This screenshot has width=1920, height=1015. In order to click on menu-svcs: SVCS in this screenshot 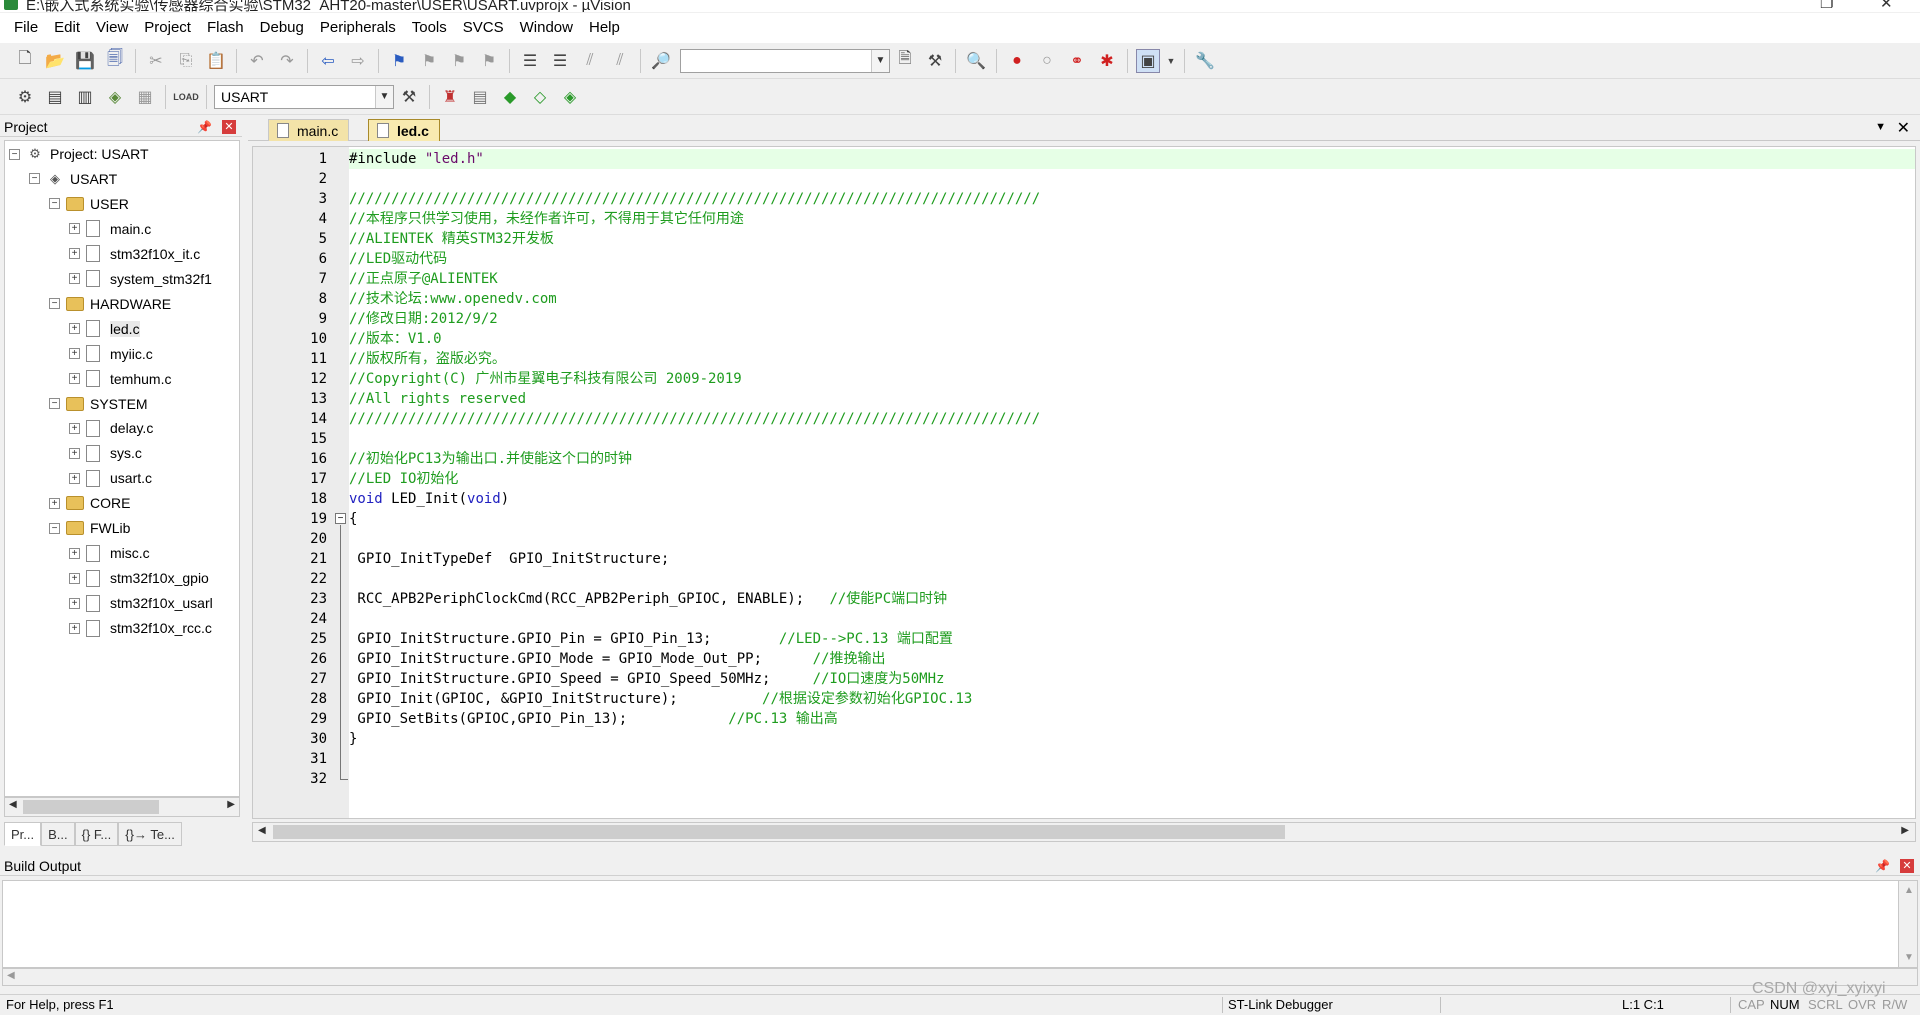, I will do `click(483, 28)`.